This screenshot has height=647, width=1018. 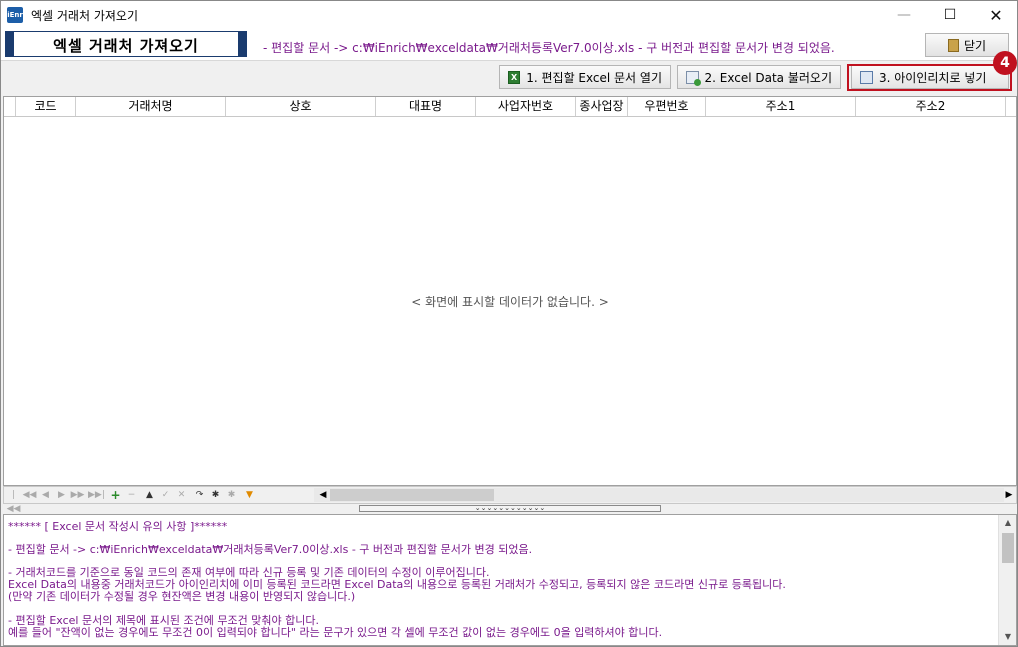 What do you see at coordinates (929, 77) in the screenshot?
I see `step-highlight-box` at bounding box center [929, 77].